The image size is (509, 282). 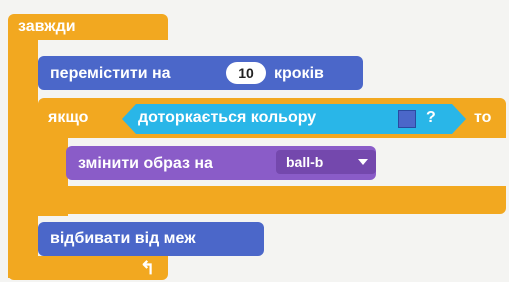 I want to click on color-swatch, so click(x=407, y=119).